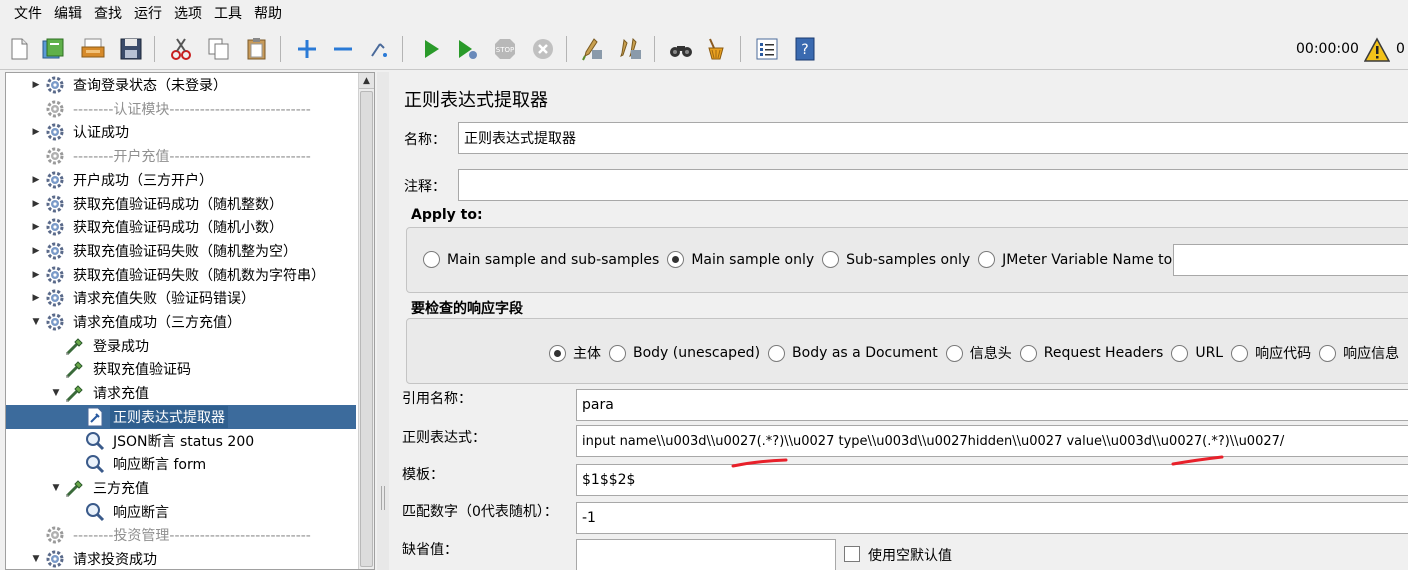 This screenshot has height=570, width=1408. I want to click on tree-node: ▶ 请求充值失败（验证码错误）, so click(181, 298).